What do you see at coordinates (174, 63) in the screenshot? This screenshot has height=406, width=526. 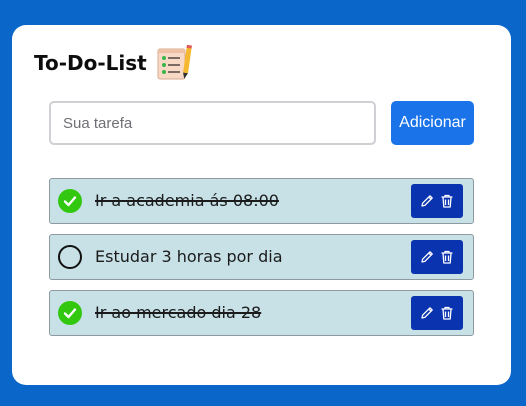 I see `checklist-icon` at bounding box center [174, 63].